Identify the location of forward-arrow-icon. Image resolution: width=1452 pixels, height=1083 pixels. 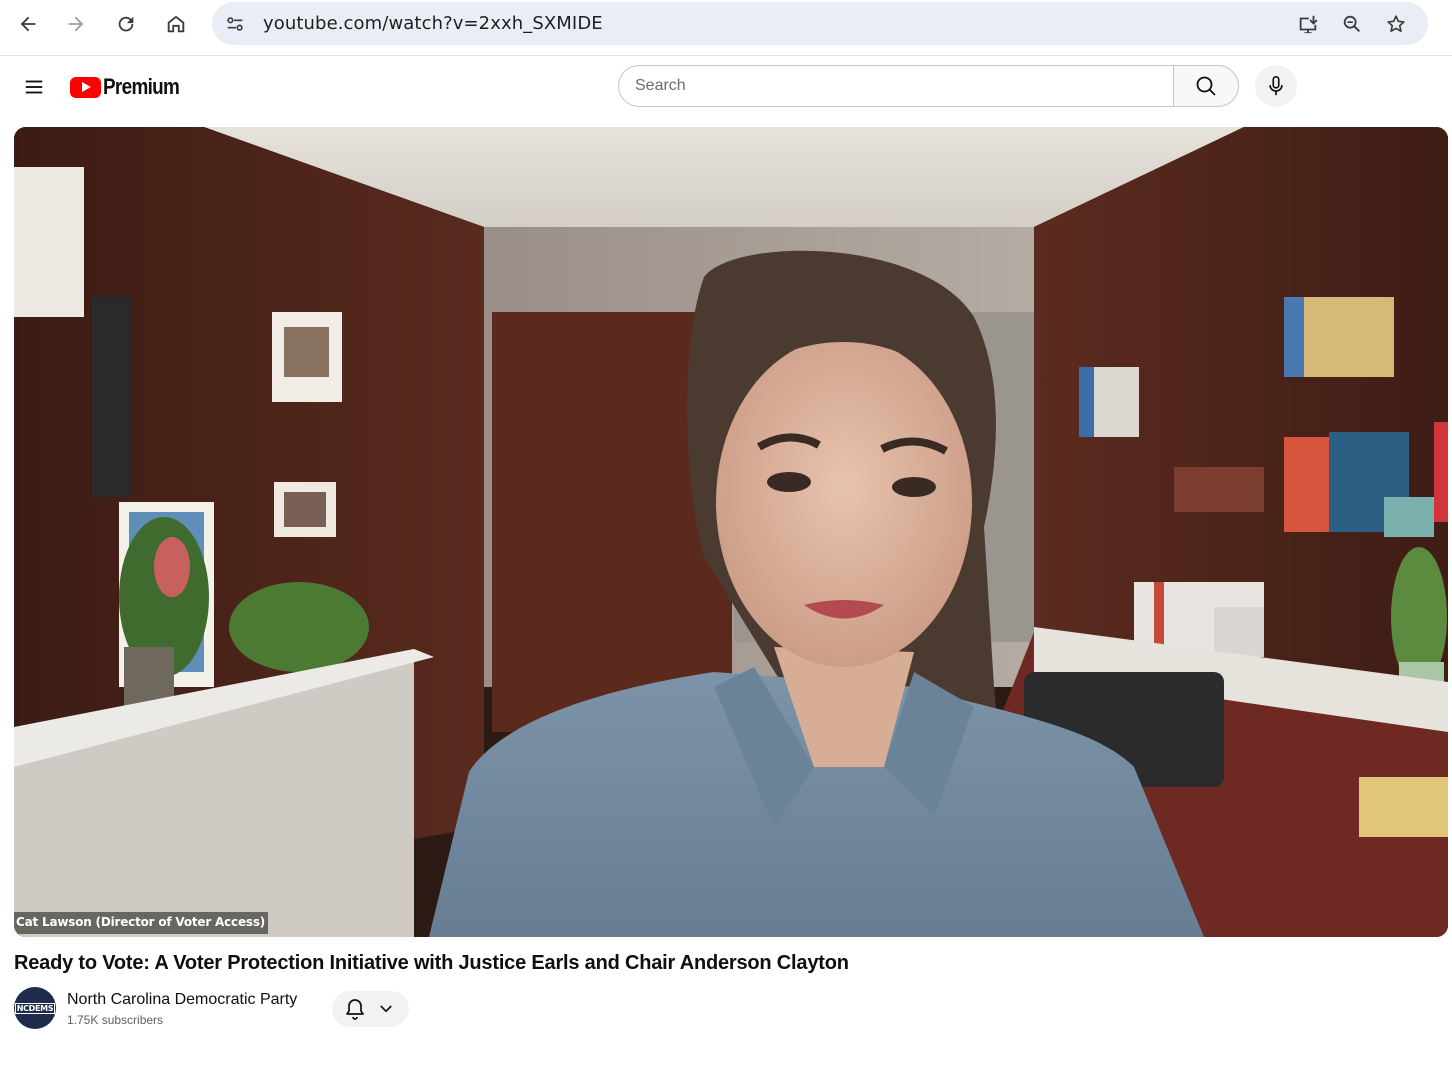
(76, 24).